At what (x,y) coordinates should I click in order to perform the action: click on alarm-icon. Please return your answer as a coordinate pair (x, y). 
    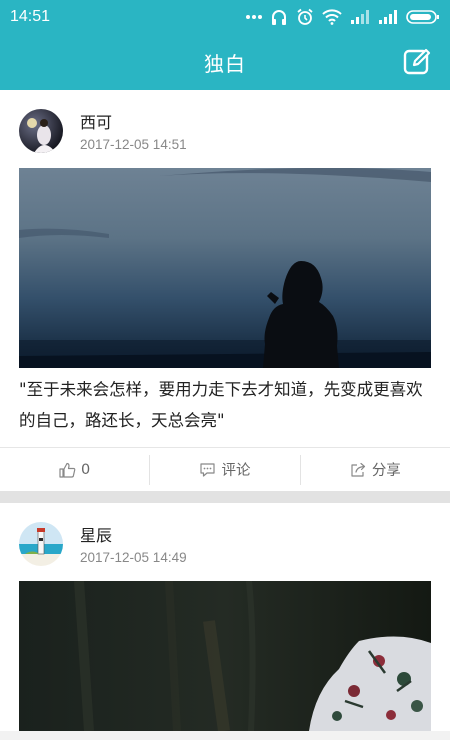
    Looking at the image, I should click on (305, 16).